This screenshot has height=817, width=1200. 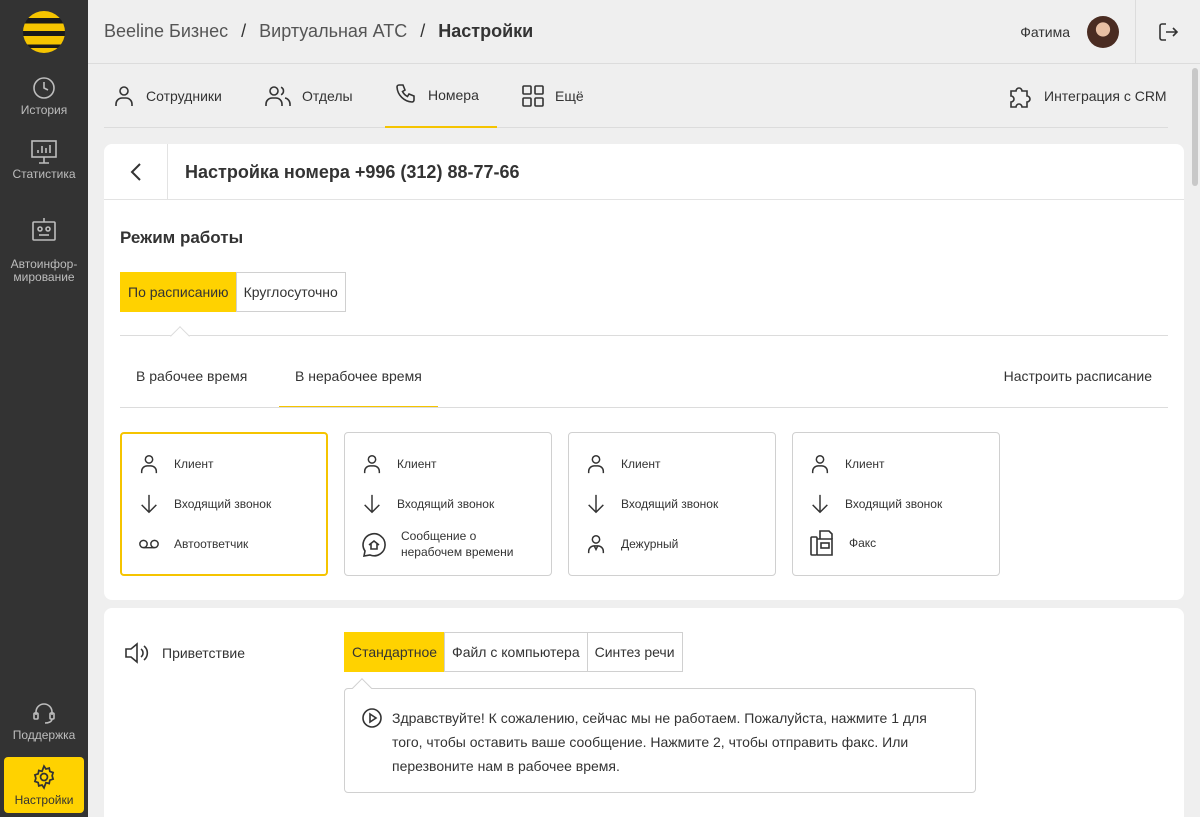 I want to click on user-name: Фатима, so click(x=1045, y=32).